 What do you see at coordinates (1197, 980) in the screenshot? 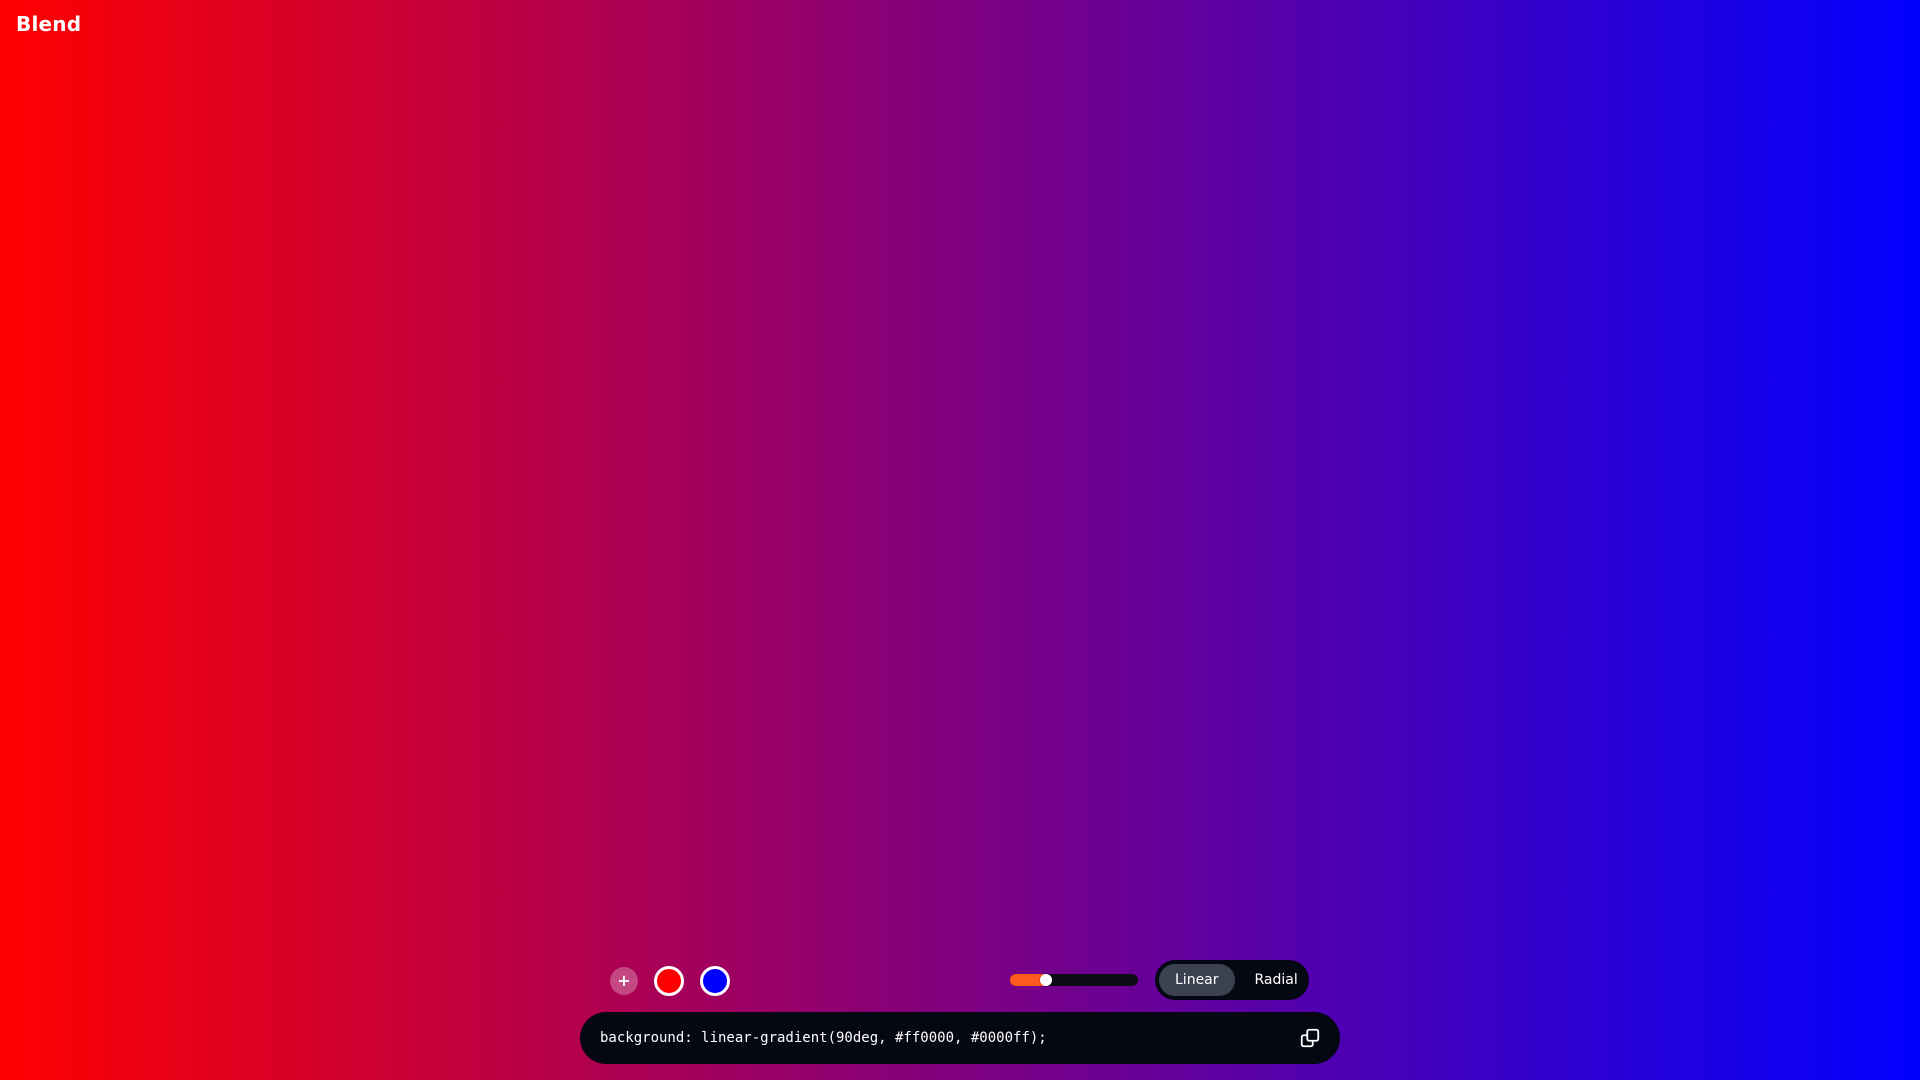
I see `gradient-type-linear-button: Linear` at bounding box center [1197, 980].